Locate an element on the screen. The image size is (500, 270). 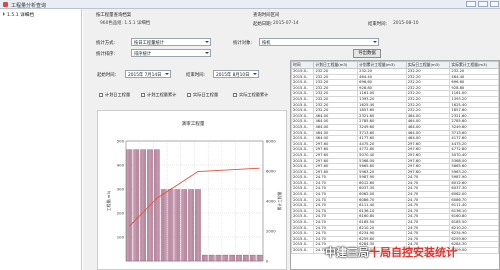
period-label: 查询时间区间 is located at coordinates (266, 15).